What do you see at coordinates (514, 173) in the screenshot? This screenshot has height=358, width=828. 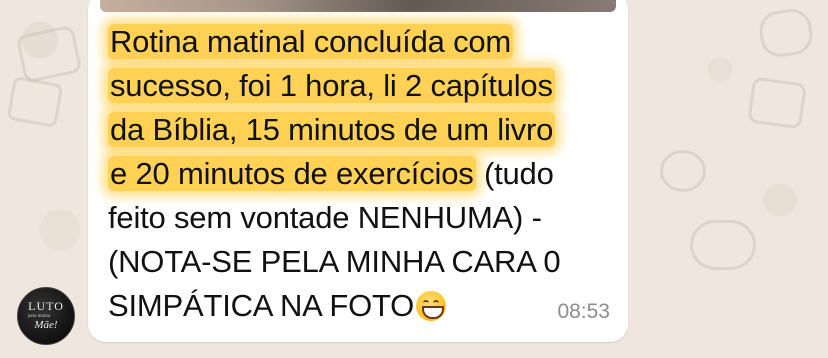 I see `plain-text: (tudo` at bounding box center [514, 173].